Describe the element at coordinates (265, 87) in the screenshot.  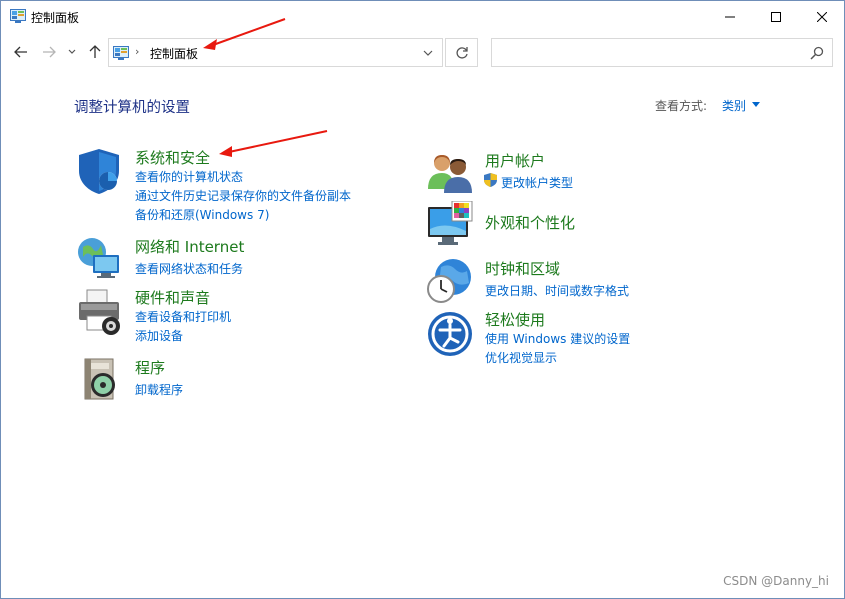
I see `annotation-arrows` at that location.